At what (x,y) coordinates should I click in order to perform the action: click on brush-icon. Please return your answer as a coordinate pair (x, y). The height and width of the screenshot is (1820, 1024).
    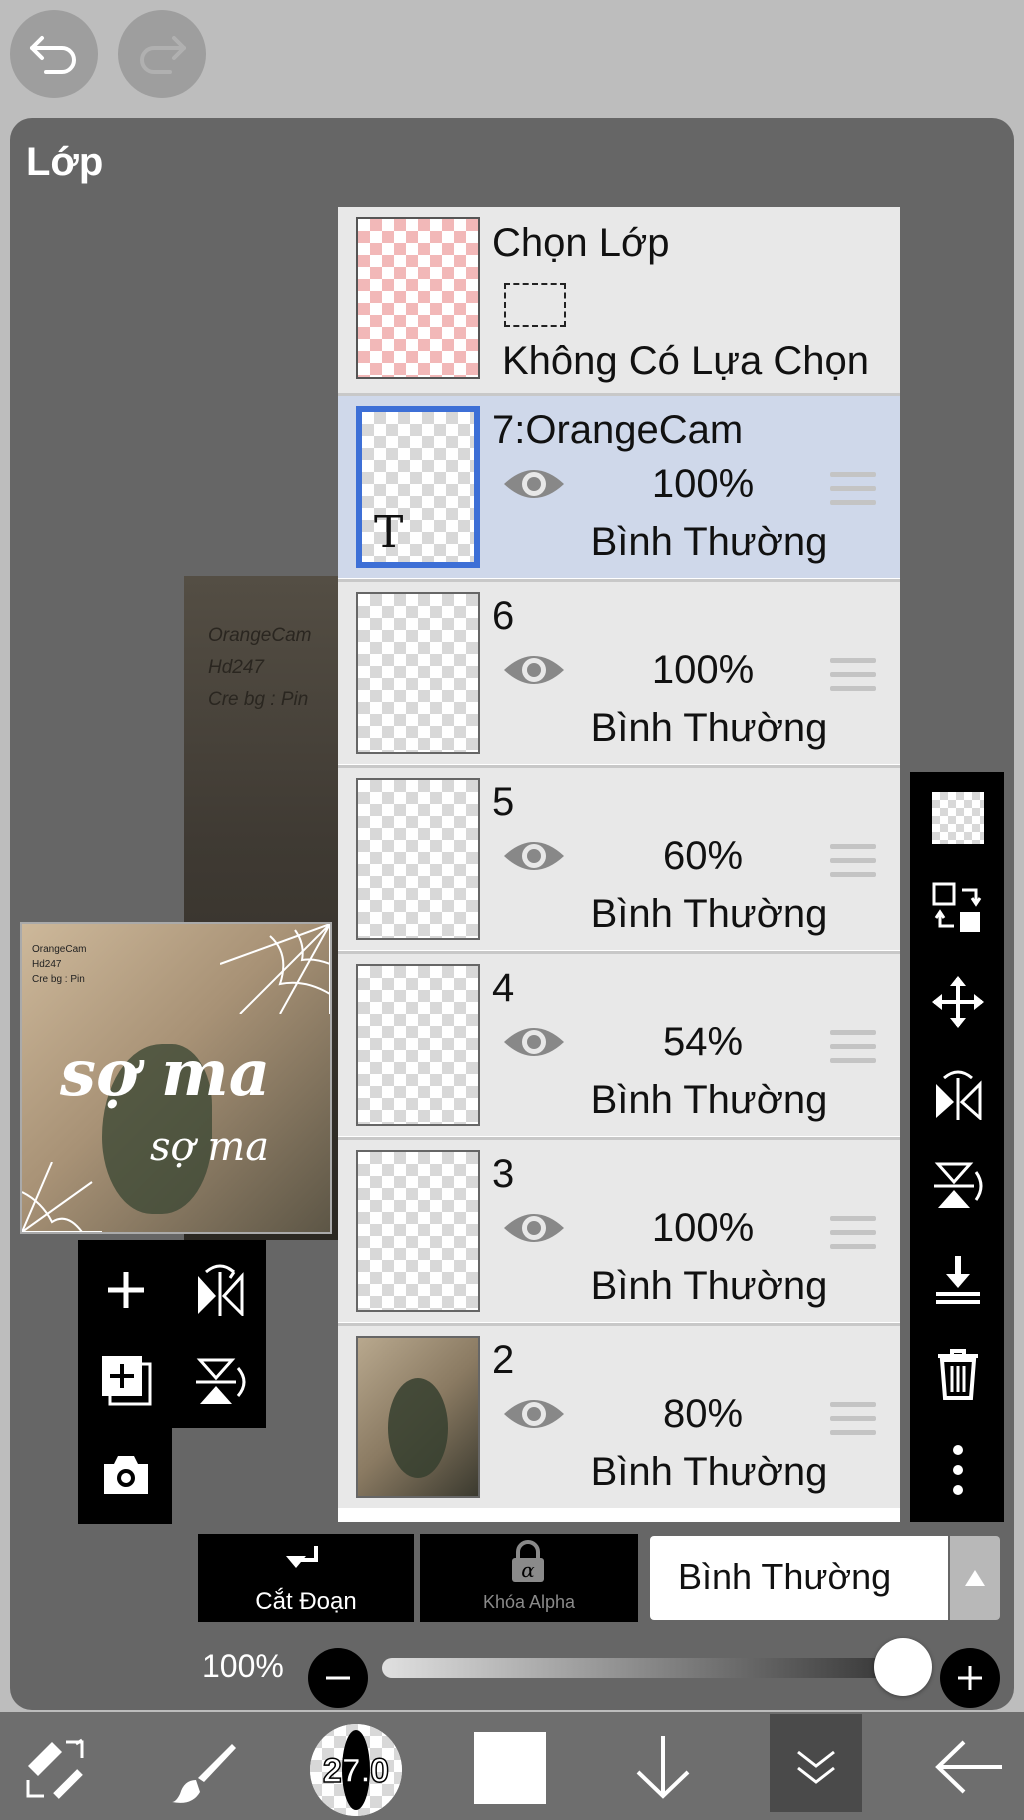
    Looking at the image, I should click on (204, 1773).